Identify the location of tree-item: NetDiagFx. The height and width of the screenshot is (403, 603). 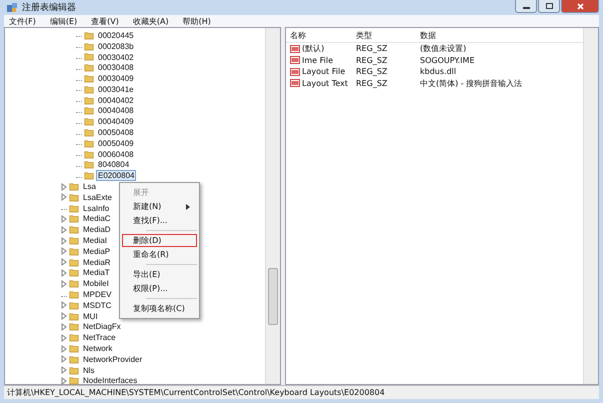
(102, 326).